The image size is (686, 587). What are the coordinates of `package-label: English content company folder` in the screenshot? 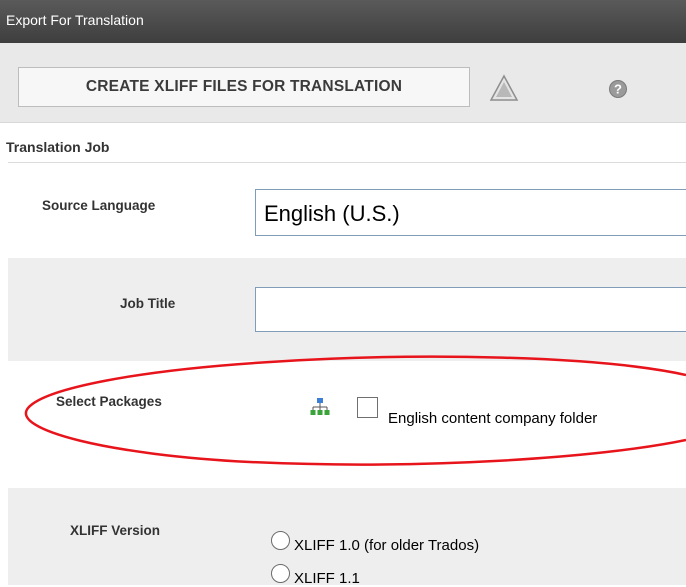 It's located at (493, 418).